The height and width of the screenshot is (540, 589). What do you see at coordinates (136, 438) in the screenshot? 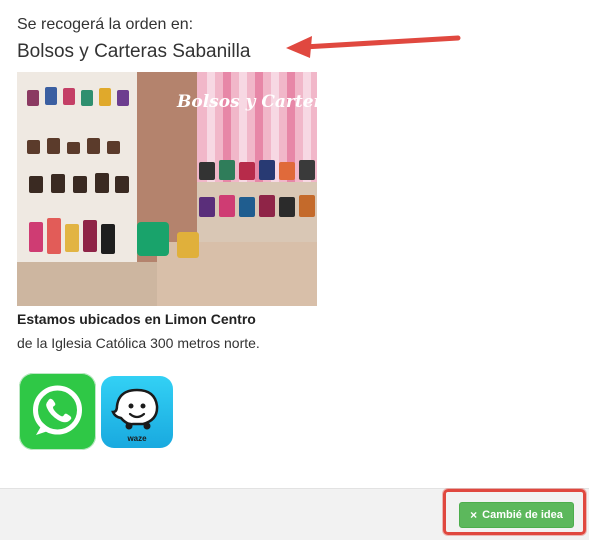
I see `waze-label: waze` at bounding box center [136, 438].